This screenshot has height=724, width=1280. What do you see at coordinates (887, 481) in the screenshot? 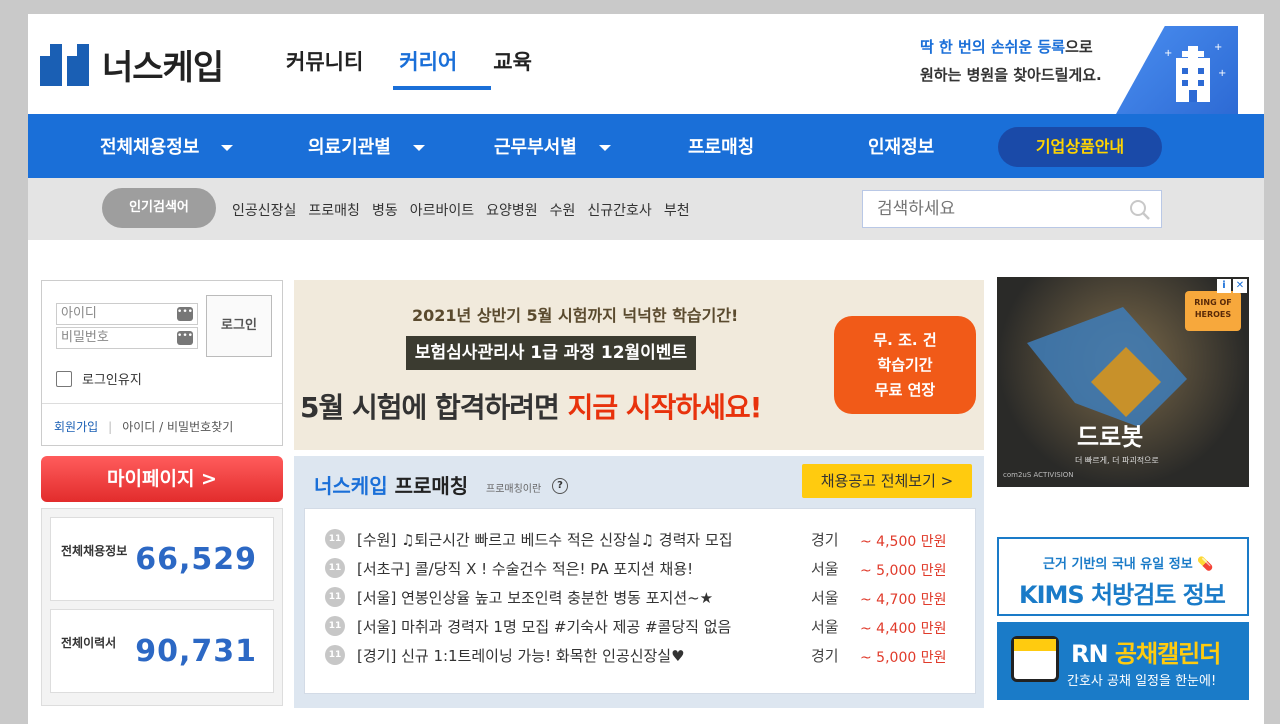
I see `view-all-jobs-button: 채용공고 전체보기 >` at bounding box center [887, 481].